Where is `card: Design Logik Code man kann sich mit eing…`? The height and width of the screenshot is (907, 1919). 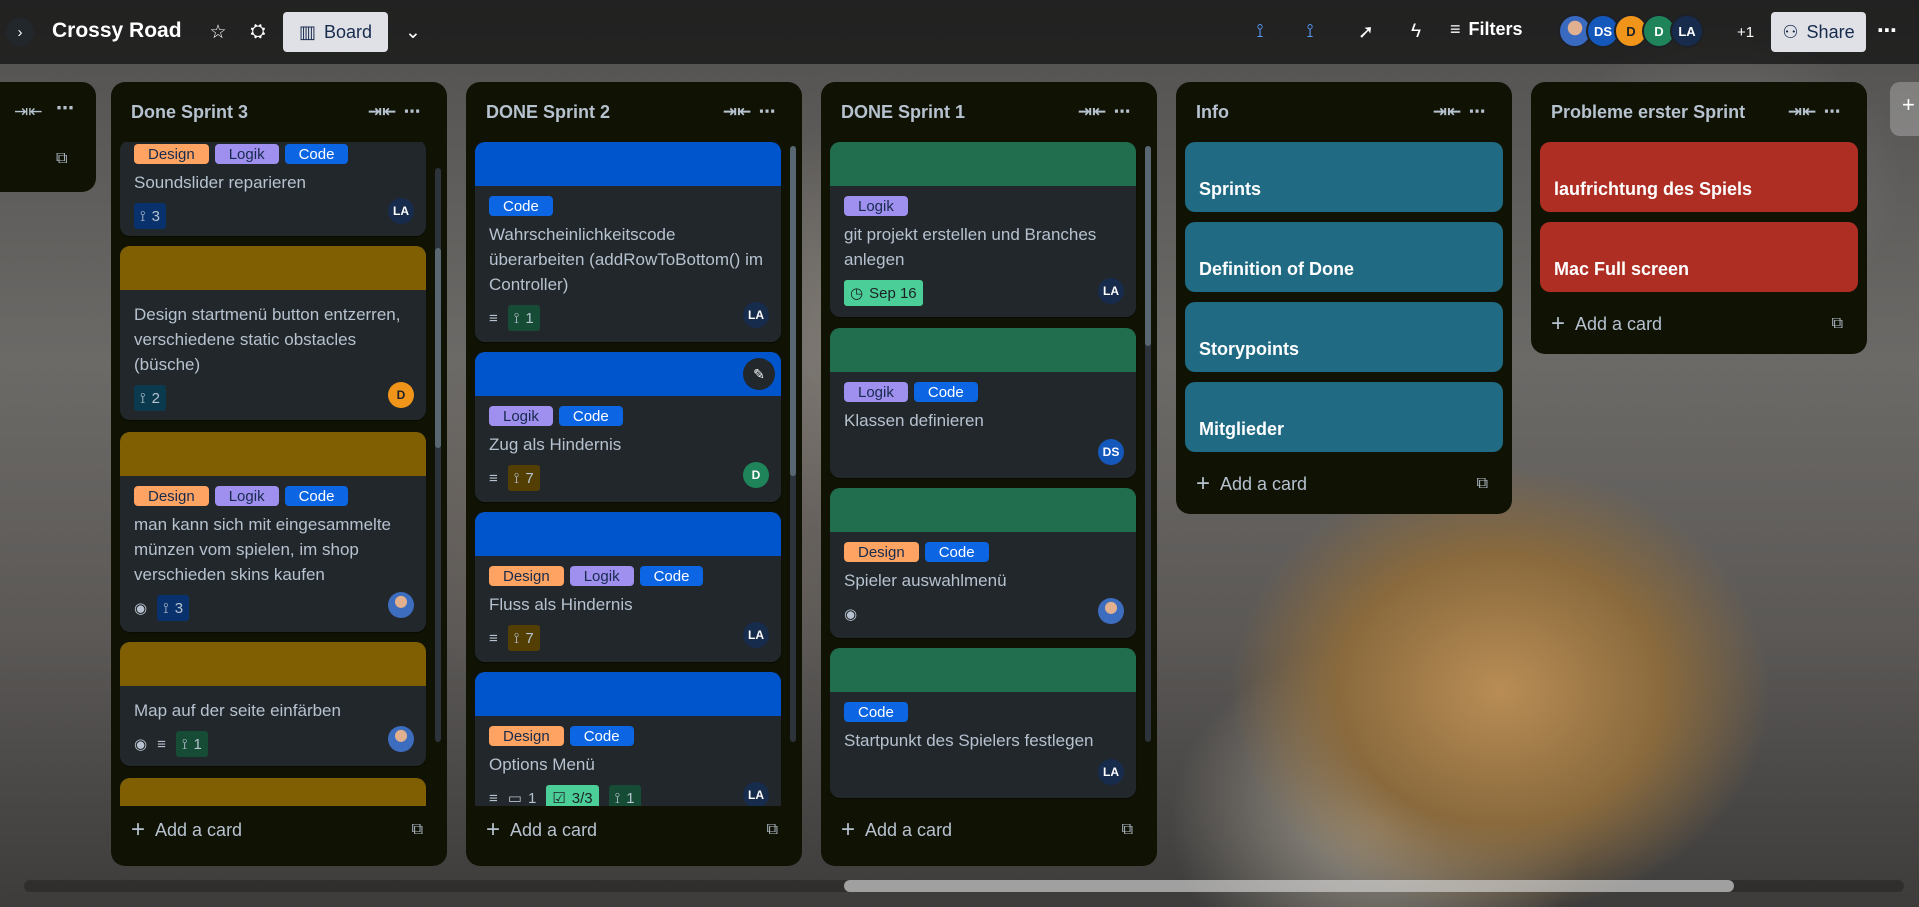 card: Design Logik Code man kann sich mit eing… is located at coordinates (273, 532).